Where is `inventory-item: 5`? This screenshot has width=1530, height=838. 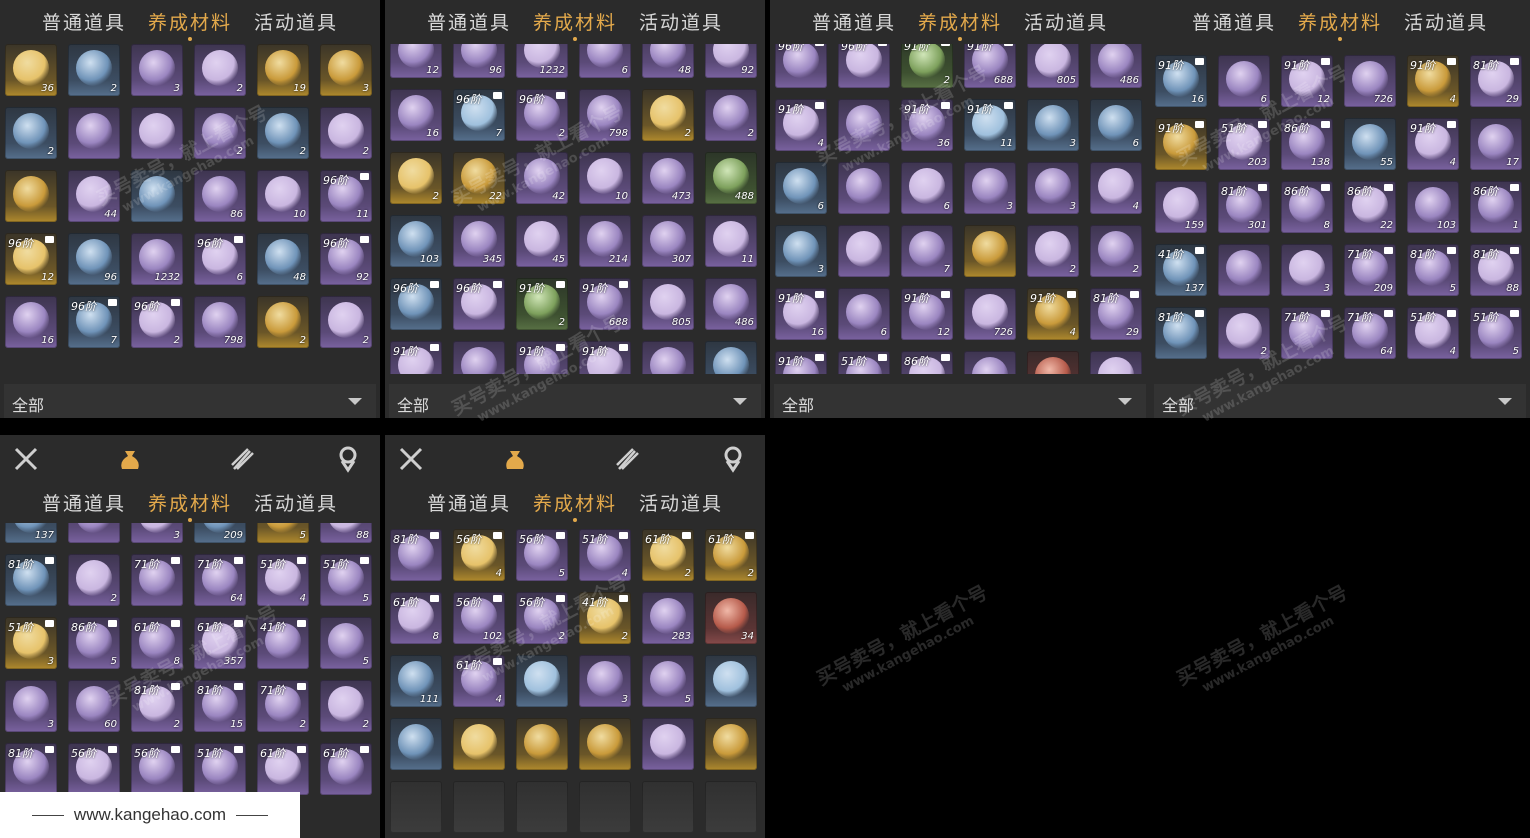 inventory-item: 5 is located at coordinates (668, 681).